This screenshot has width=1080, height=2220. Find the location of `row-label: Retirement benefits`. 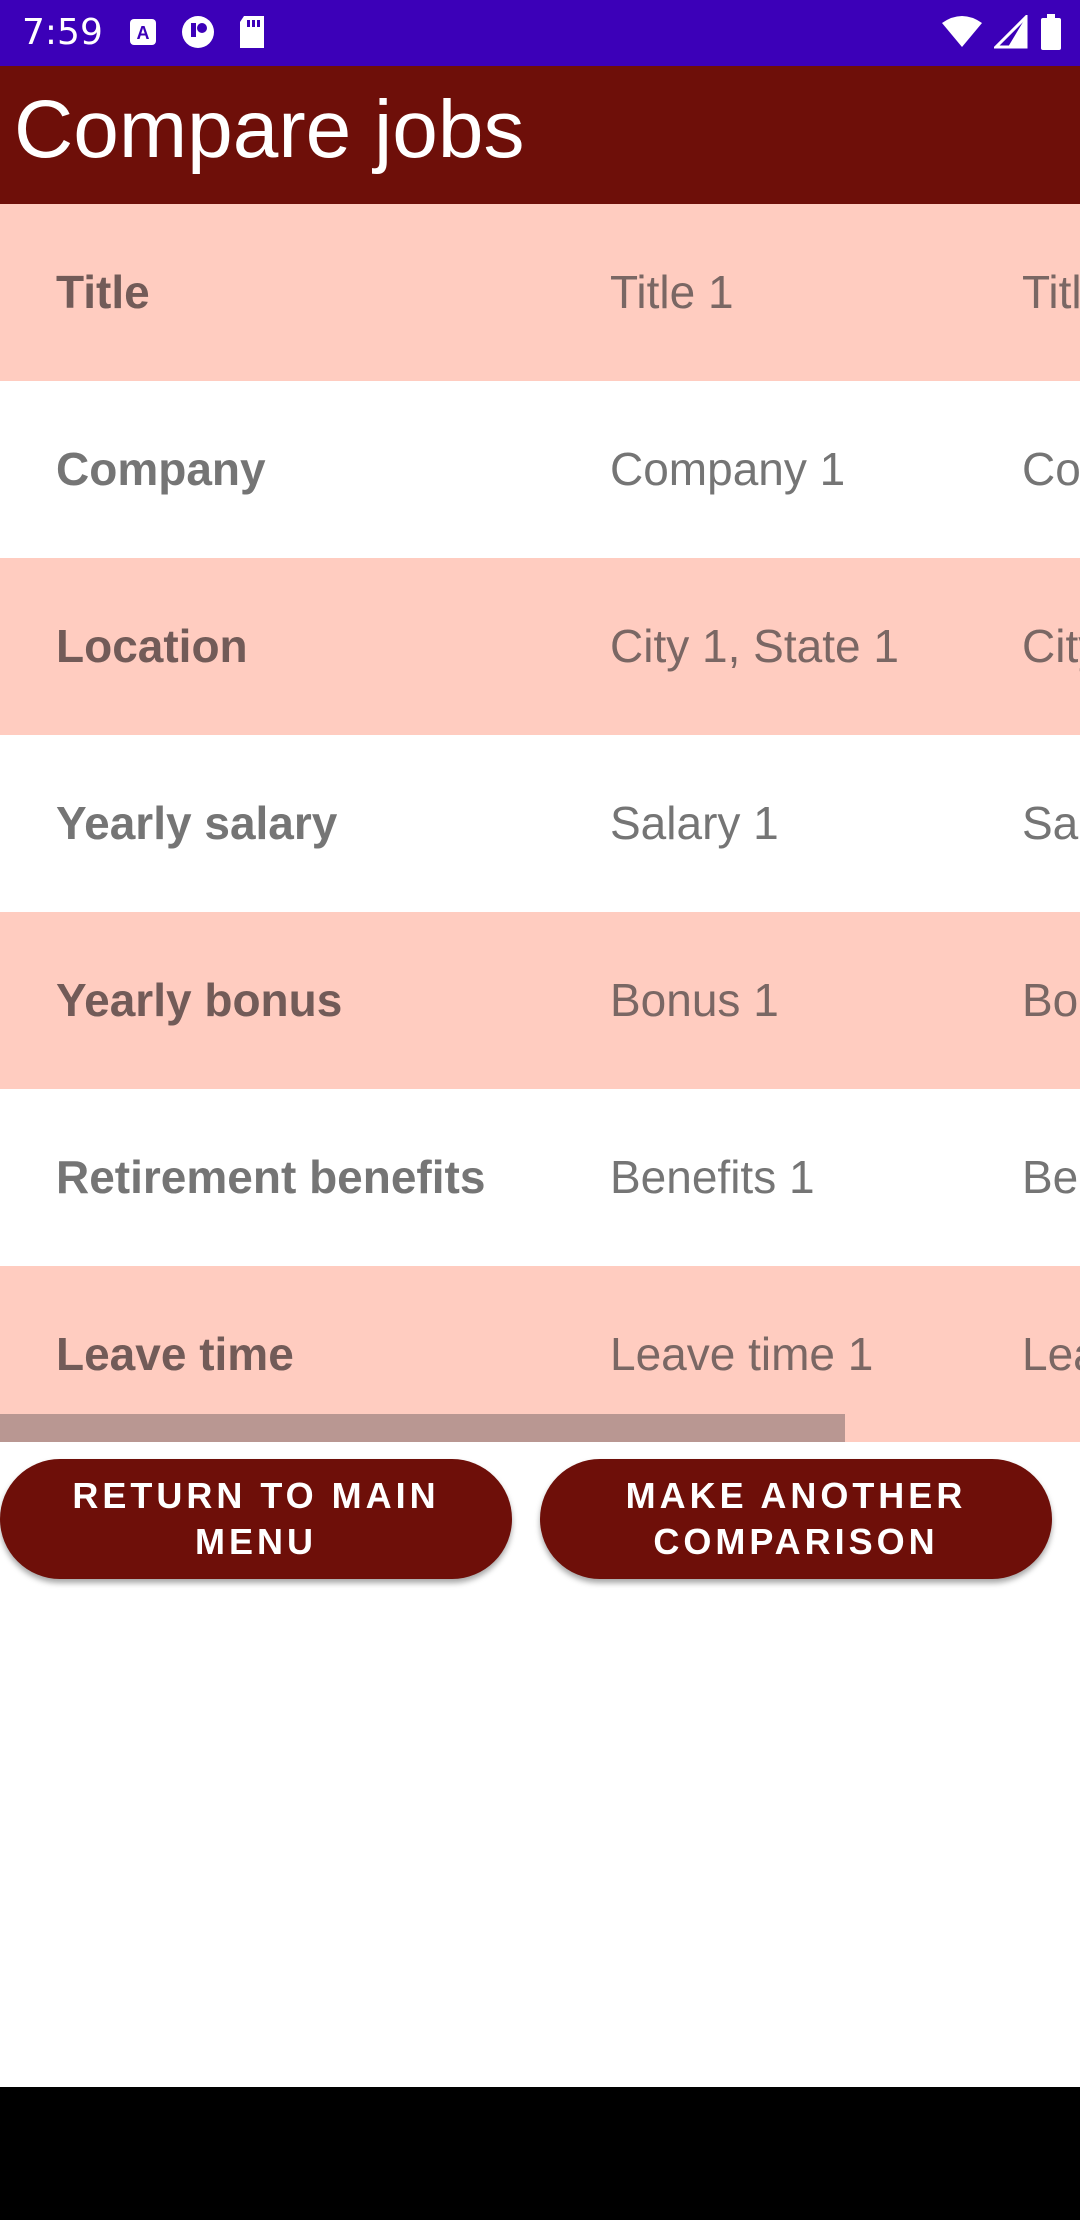

row-label: Retirement benefits is located at coordinates (271, 1177).